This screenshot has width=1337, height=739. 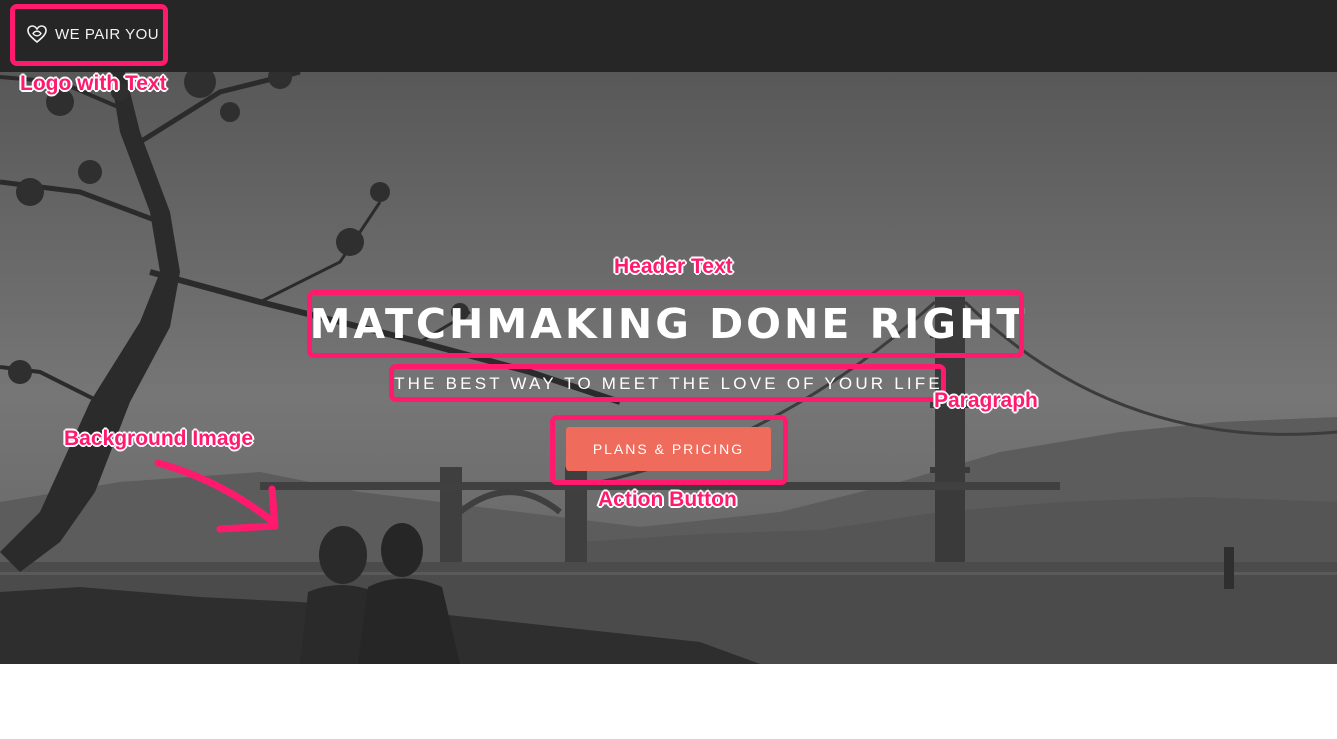 I want to click on top-navbar: WE PAIR YOU, so click(x=668, y=36).